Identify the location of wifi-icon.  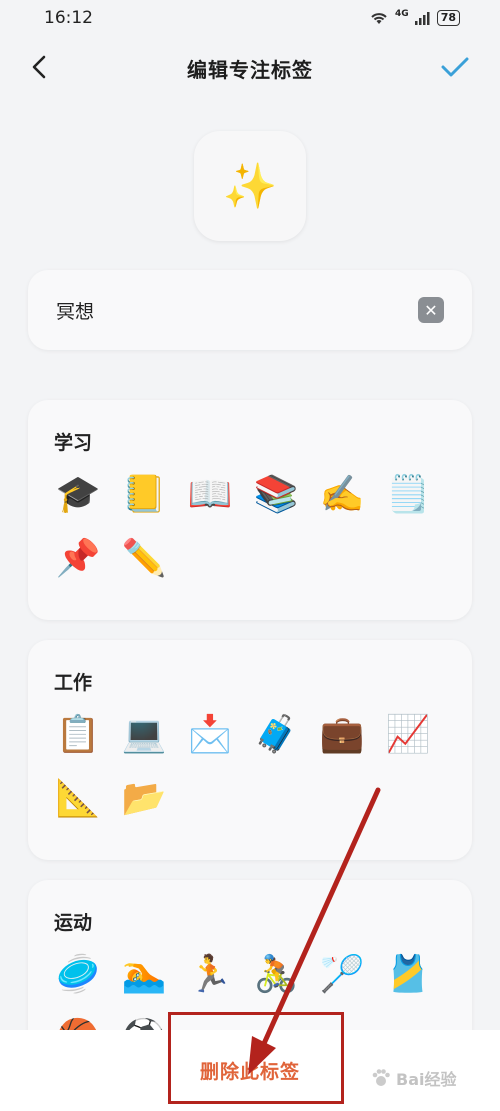
(379, 18).